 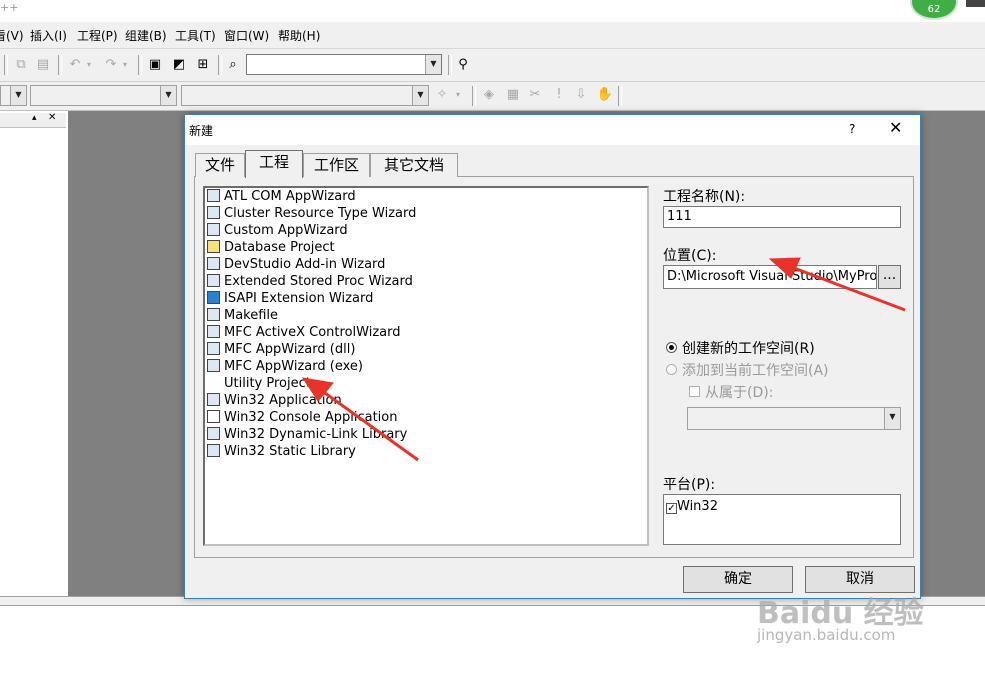 What do you see at coordinates (203, 65) in the screenshot?
I see `window-list-icon: ⊞` at bounding box center [203, 65].